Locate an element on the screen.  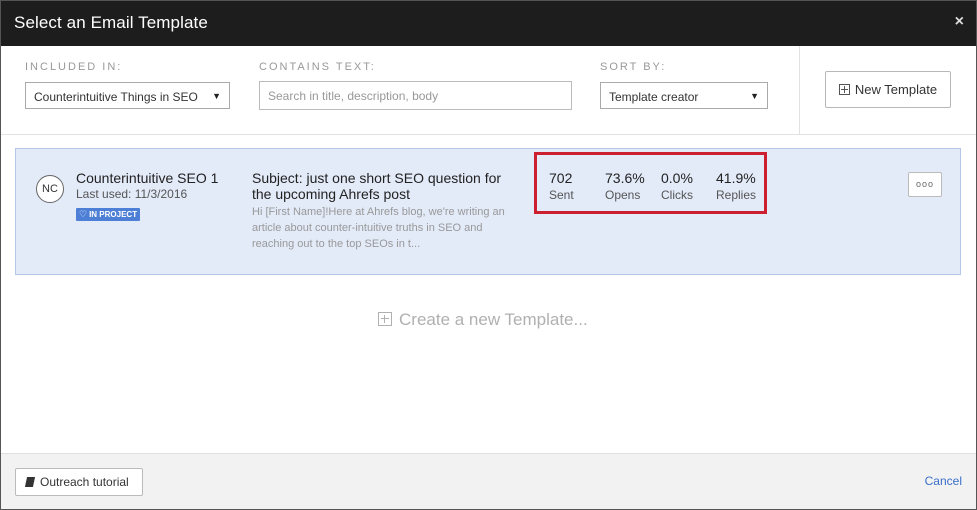
avatar: NC is located at coordinates (50, 189).